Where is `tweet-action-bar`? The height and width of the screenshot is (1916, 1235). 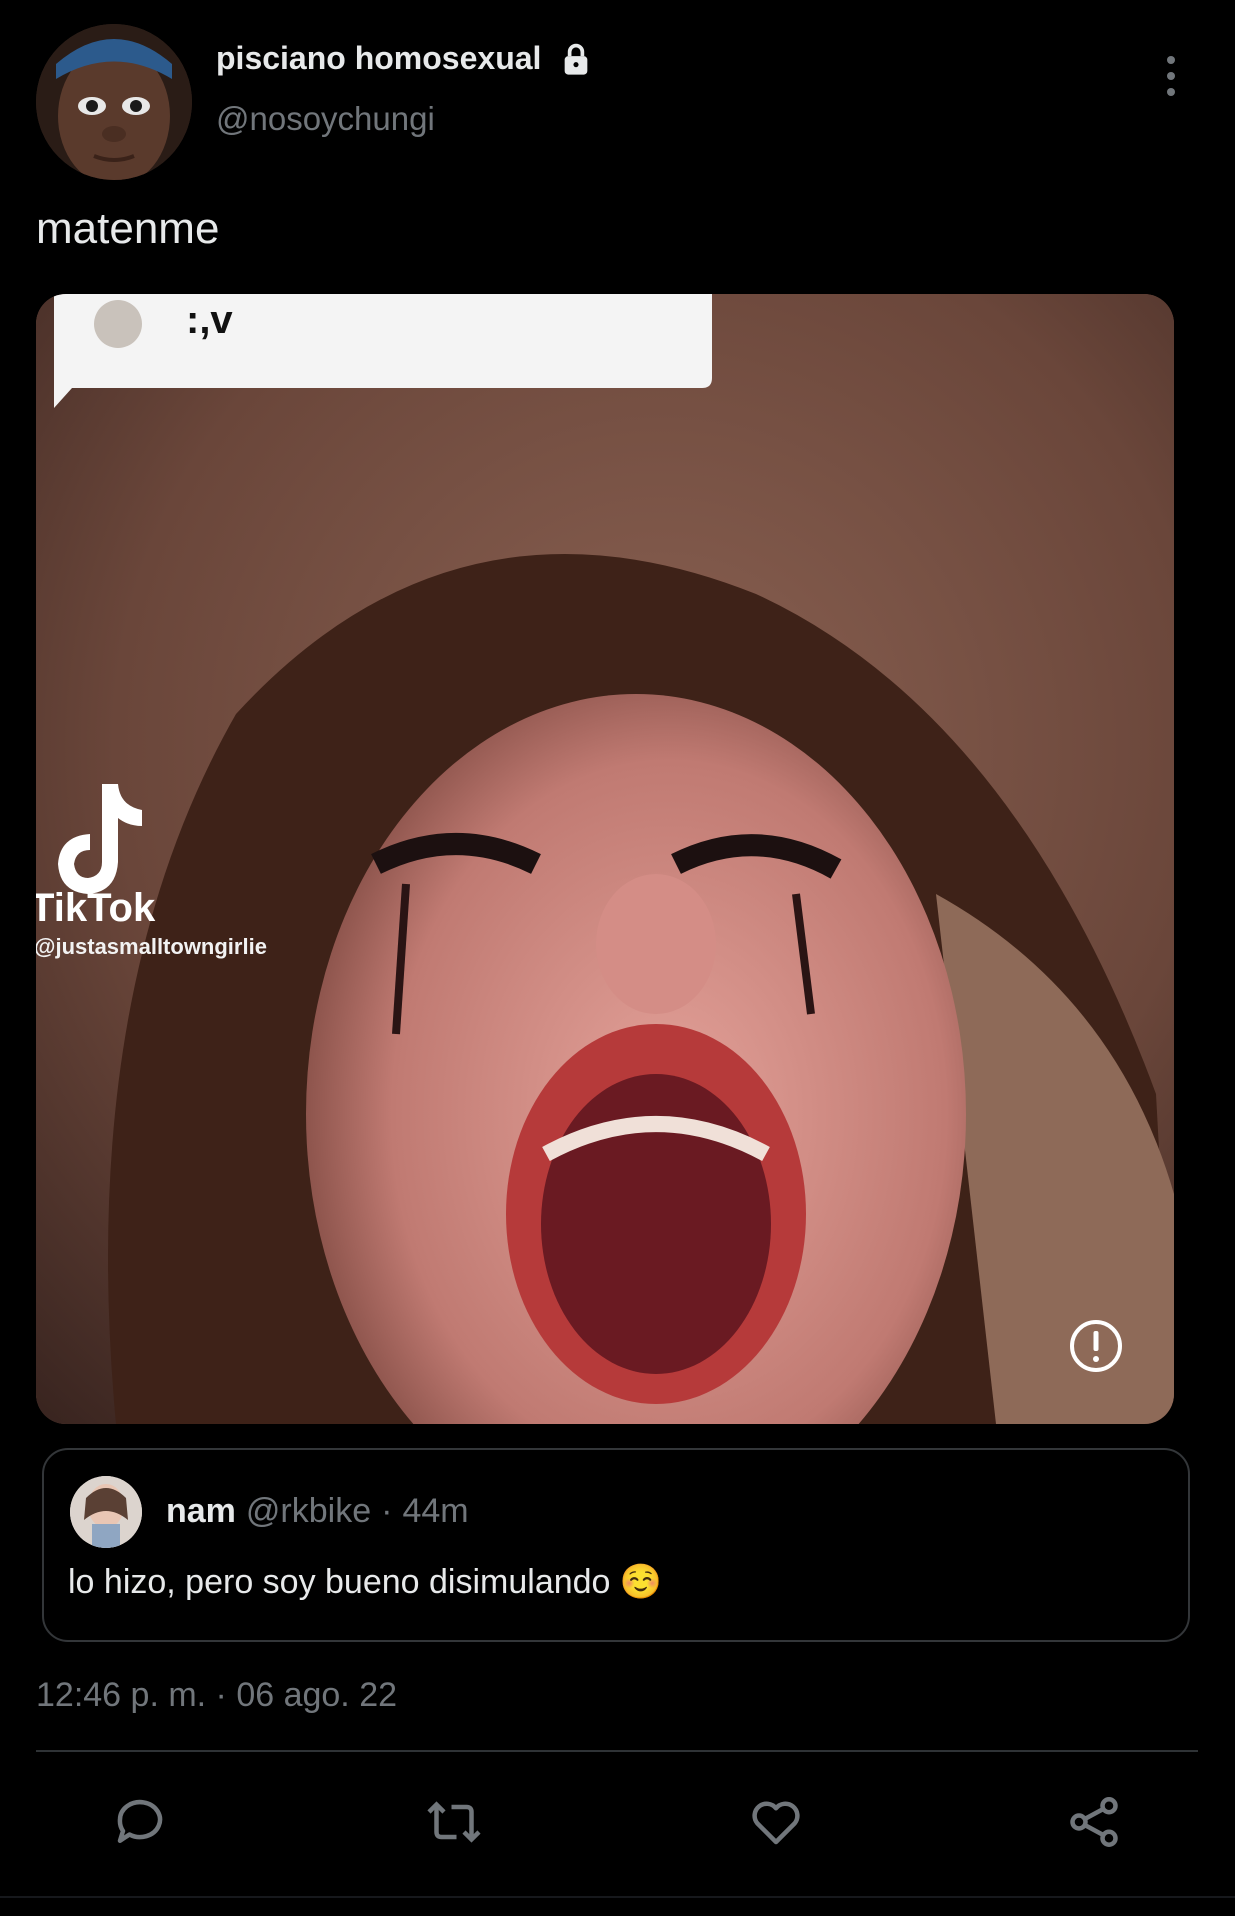
tweet-action-bar is located at coordinates (617, 1824).